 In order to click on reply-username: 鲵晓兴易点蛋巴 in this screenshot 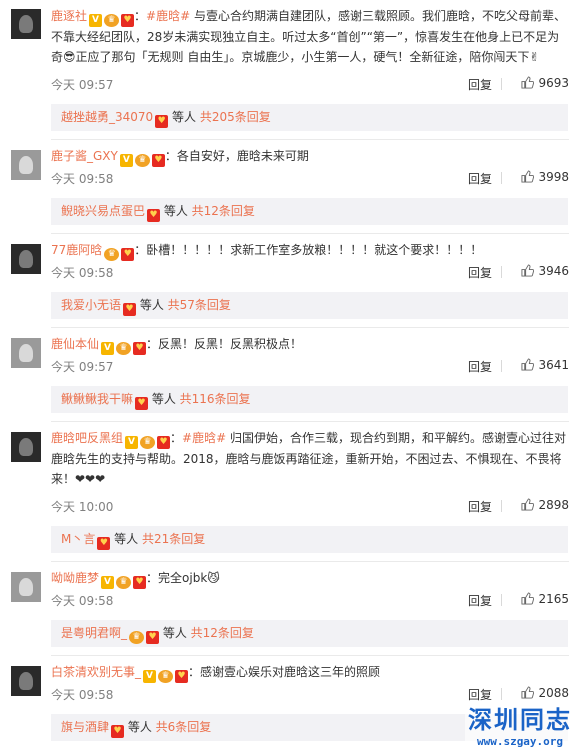, I will do `click(103, 211)`.